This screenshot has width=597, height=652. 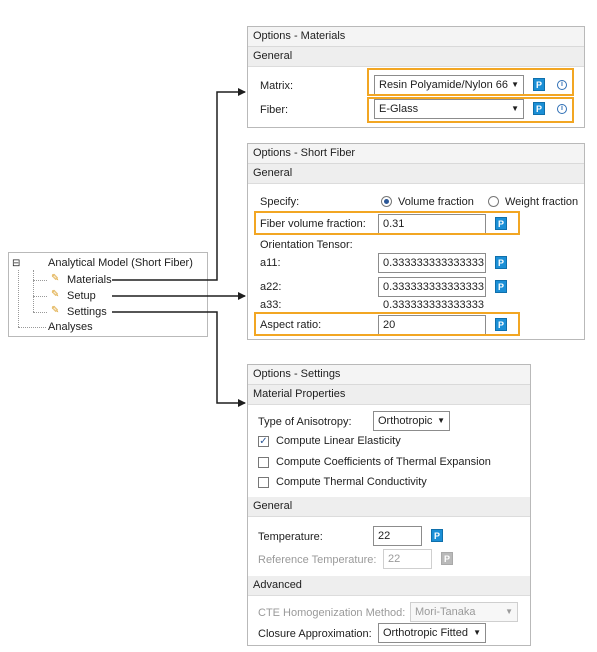 I want to click on temperature-input: 22, so click(x=397, y=536).